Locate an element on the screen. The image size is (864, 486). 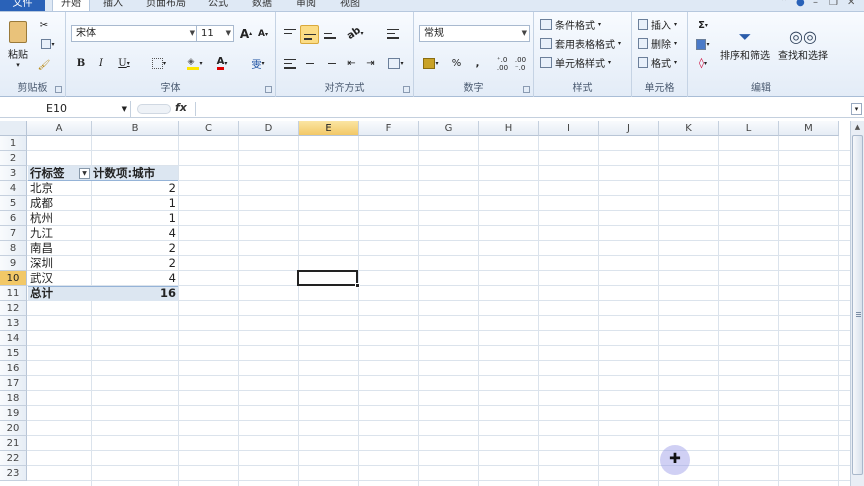
font-name-combo: 宋体 ▼ is located at coordinates (134, 33).